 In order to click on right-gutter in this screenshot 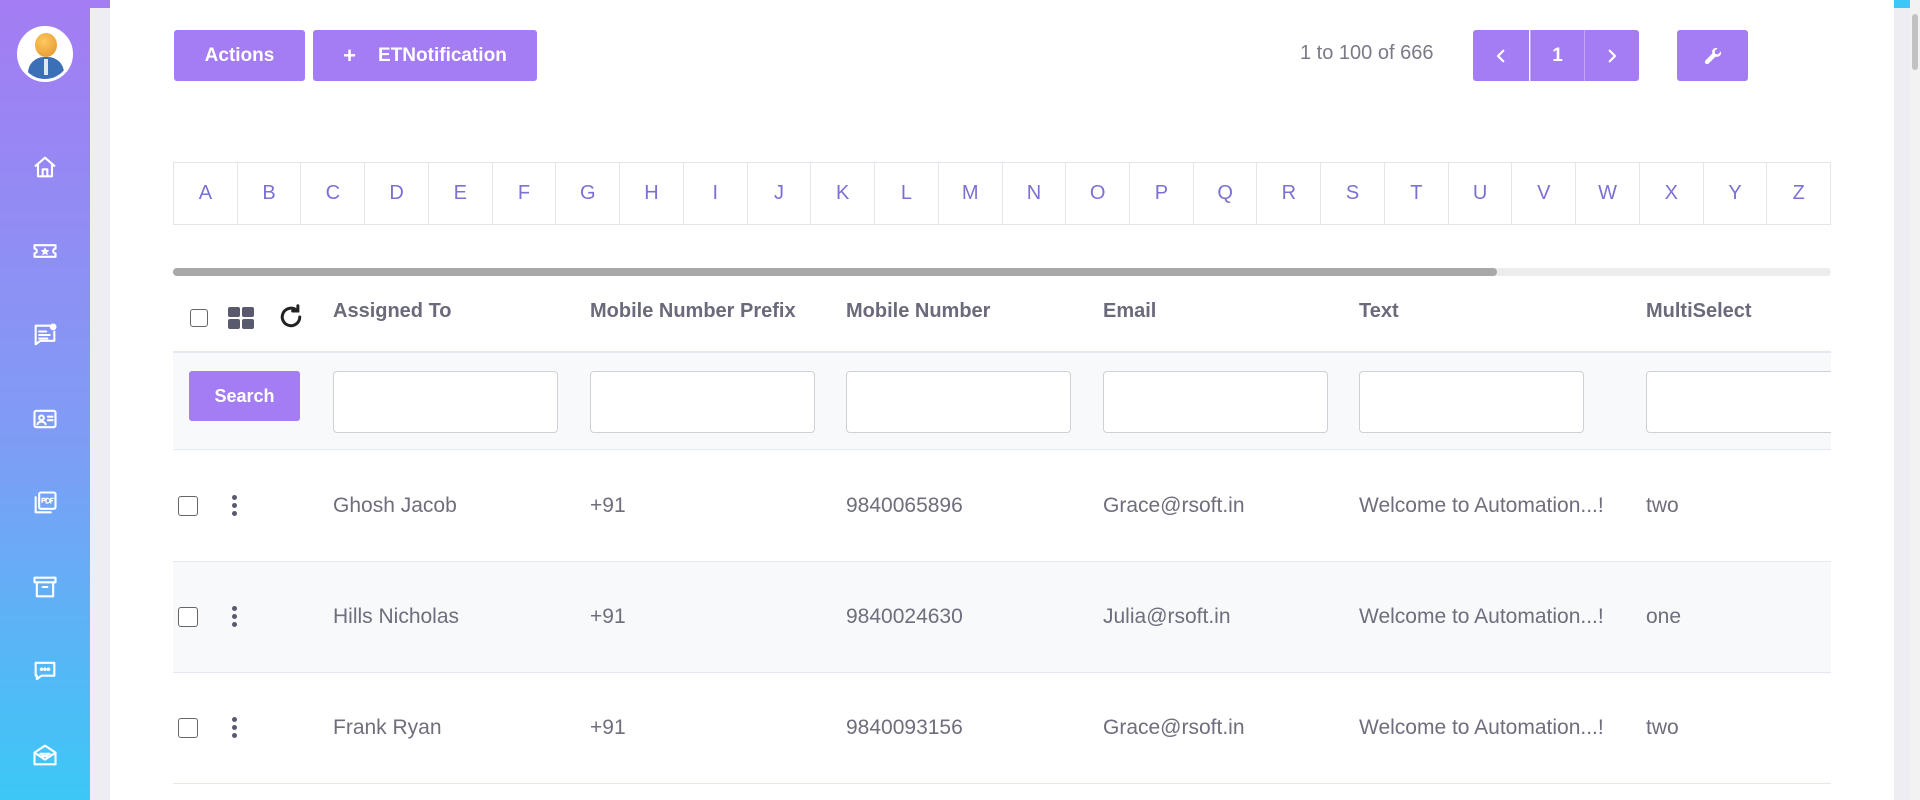, I will do `click(1902, 400)`.